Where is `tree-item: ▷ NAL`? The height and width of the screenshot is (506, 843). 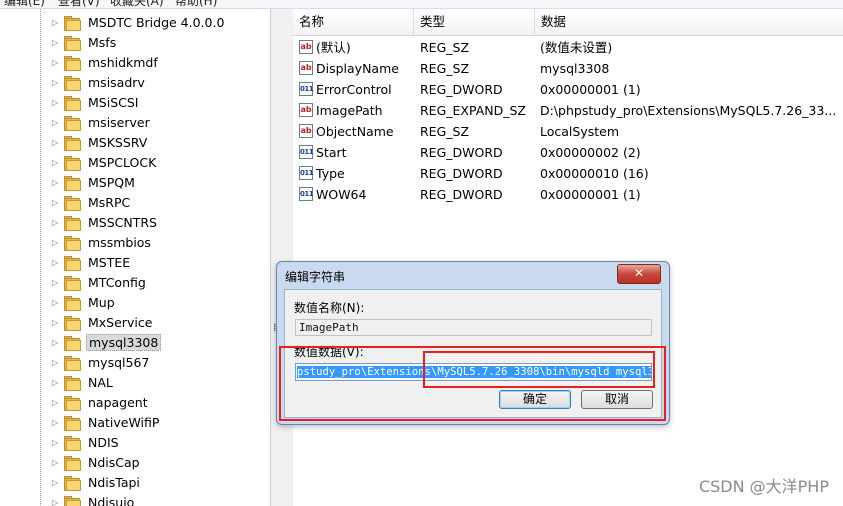 tree-item: ▷ NAL is located at coordinates (82, 382).